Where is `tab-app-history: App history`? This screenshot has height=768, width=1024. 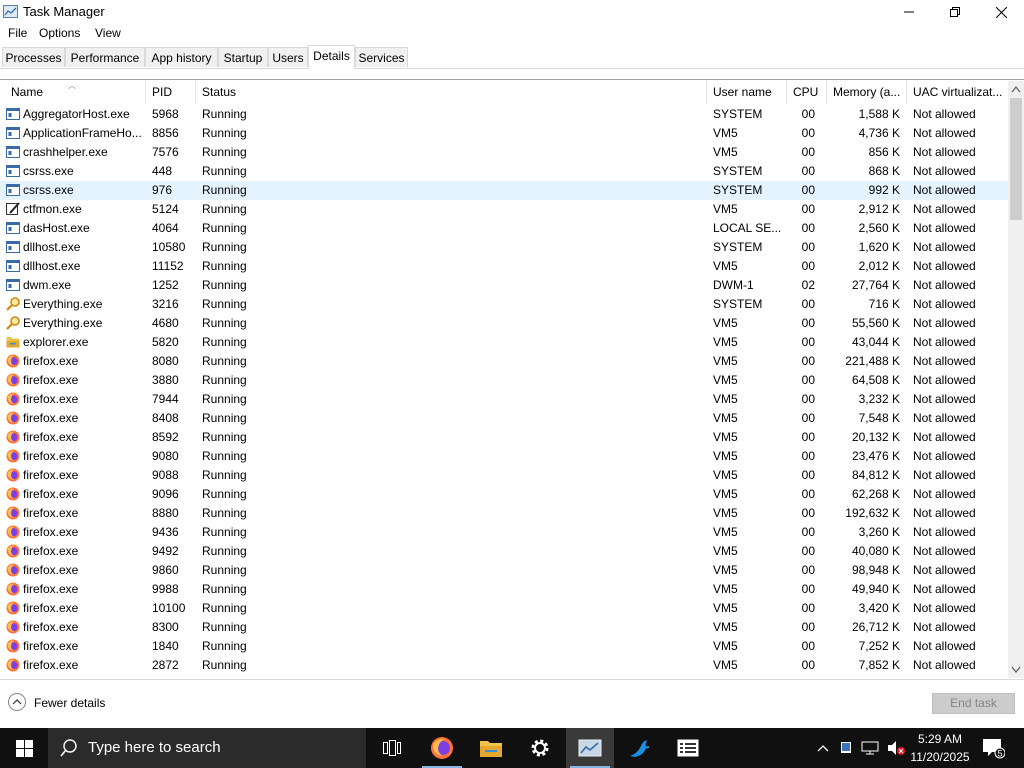
tab-app-history: App history is located at coordinates (181, 57).